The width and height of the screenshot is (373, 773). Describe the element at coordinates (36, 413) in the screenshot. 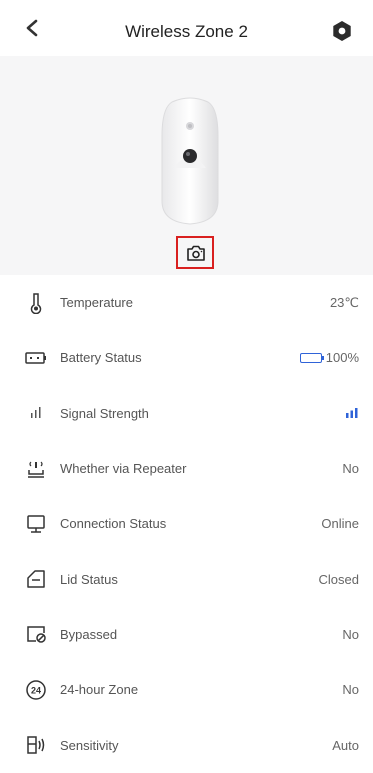

I see `signal-icon` at that location.